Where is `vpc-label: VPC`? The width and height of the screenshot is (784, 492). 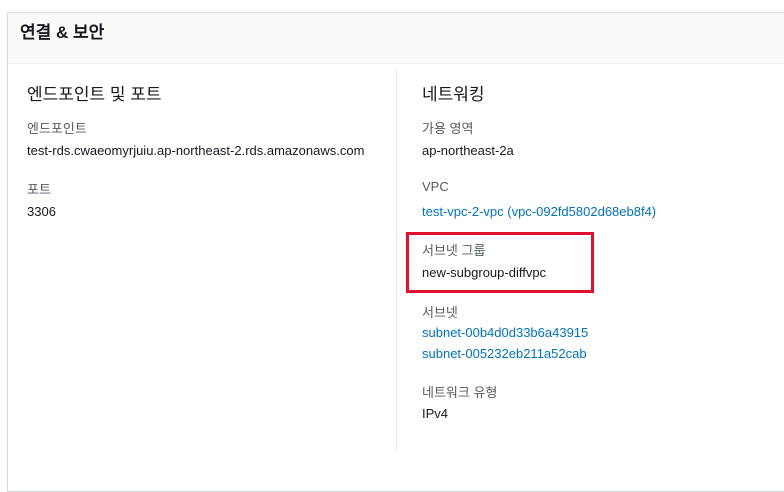 vpc-label: VPC is located at coordinates (435, 186).